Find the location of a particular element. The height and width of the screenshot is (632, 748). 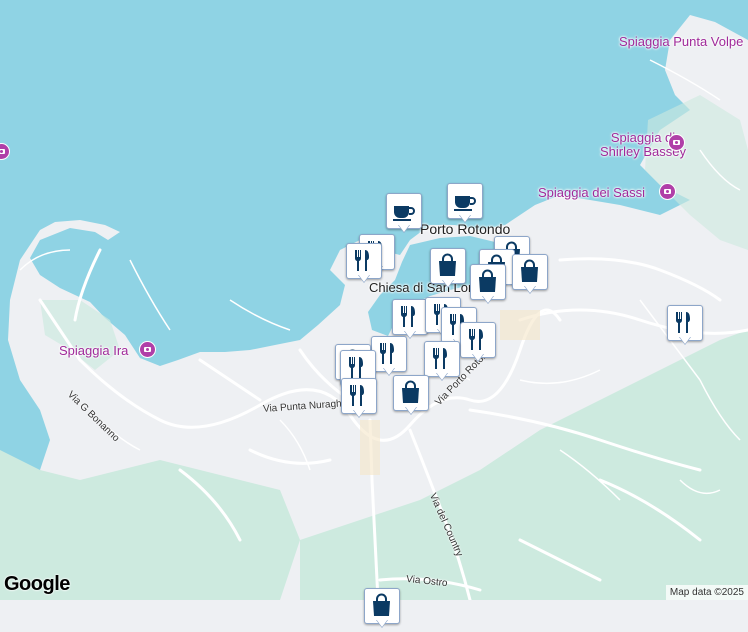

google-logo: Google is located at coordinates (37, 584).